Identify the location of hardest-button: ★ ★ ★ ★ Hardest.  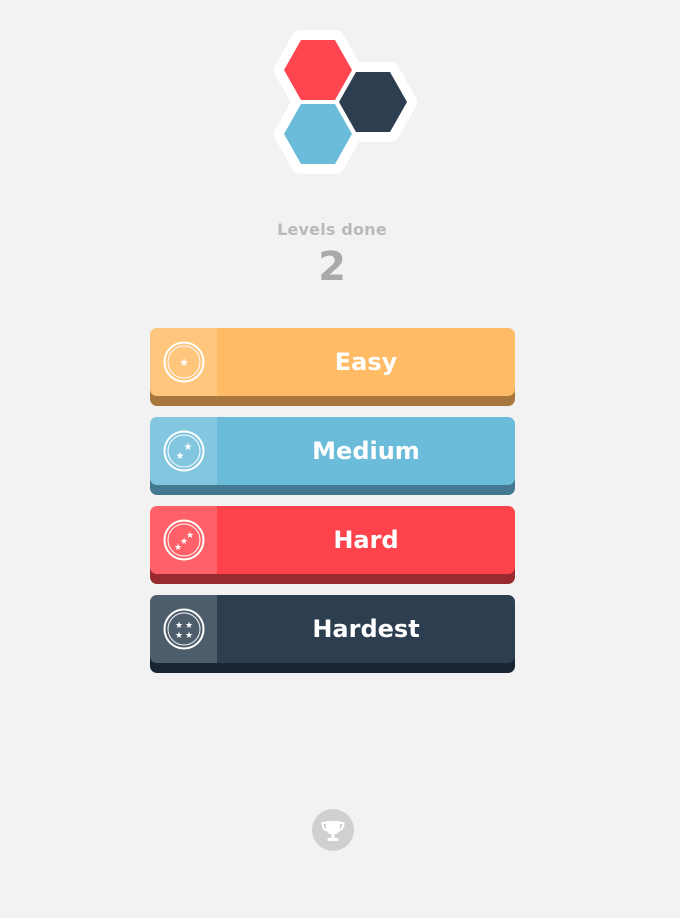
(332, 629).